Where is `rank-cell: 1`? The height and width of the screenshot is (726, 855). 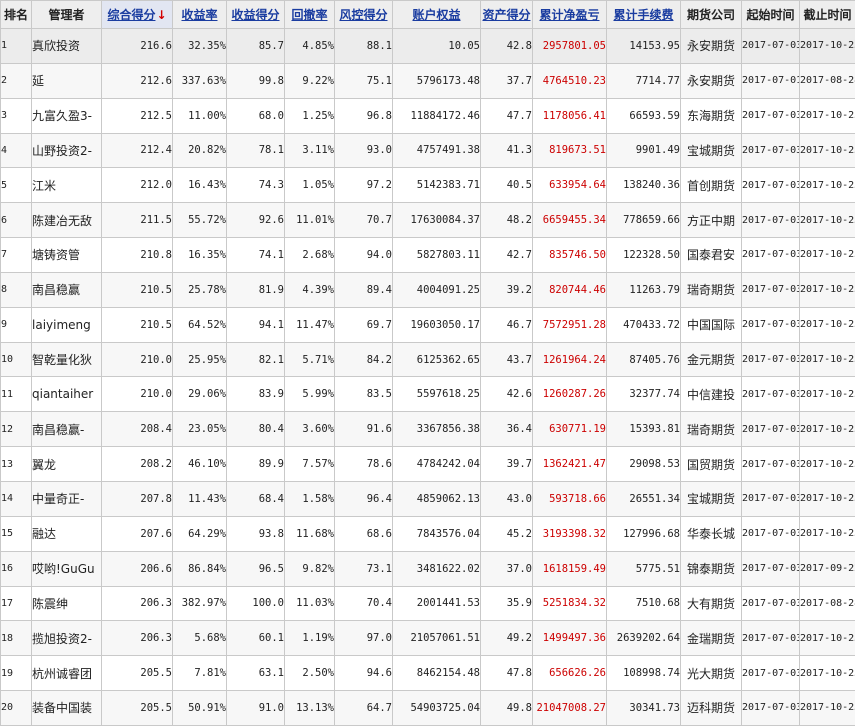
rank-cell: 1 is located at coordinates (16, 46).